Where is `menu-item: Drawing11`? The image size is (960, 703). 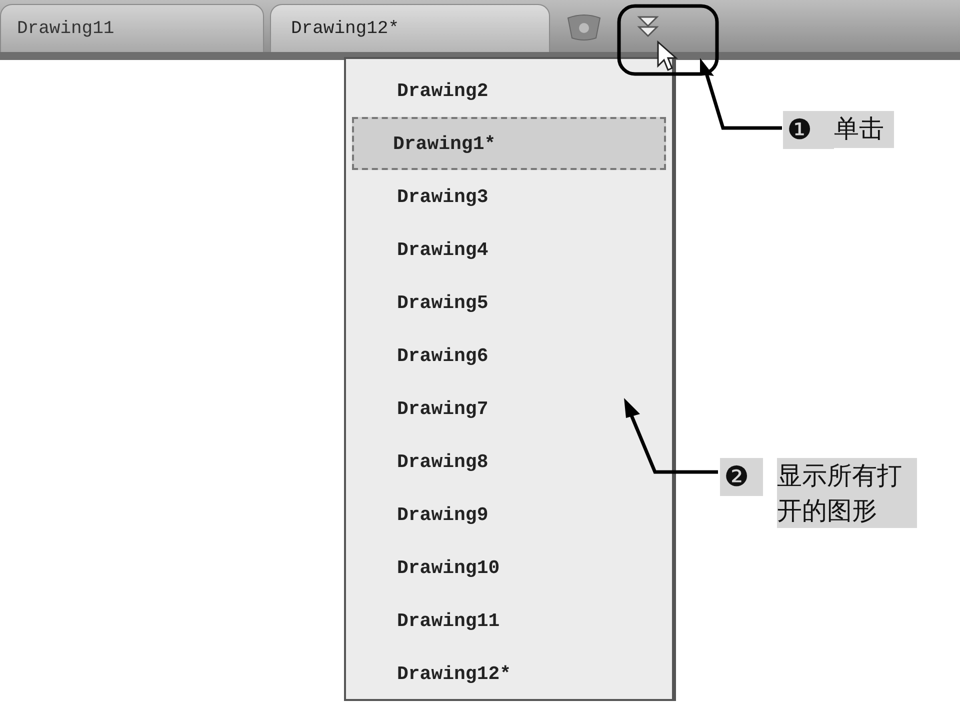 menu-item: Drawing11 is located at coordinates (509, 620).